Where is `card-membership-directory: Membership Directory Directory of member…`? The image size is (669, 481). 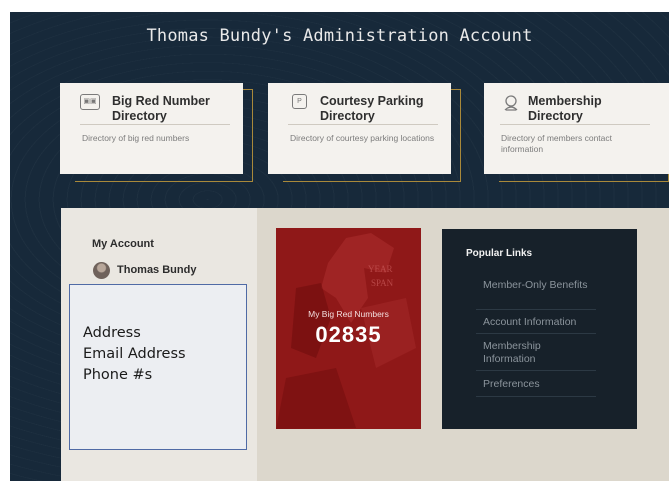 card-membership-directory: Membership Directory Directory of member… is located at coordinates (576, 132).